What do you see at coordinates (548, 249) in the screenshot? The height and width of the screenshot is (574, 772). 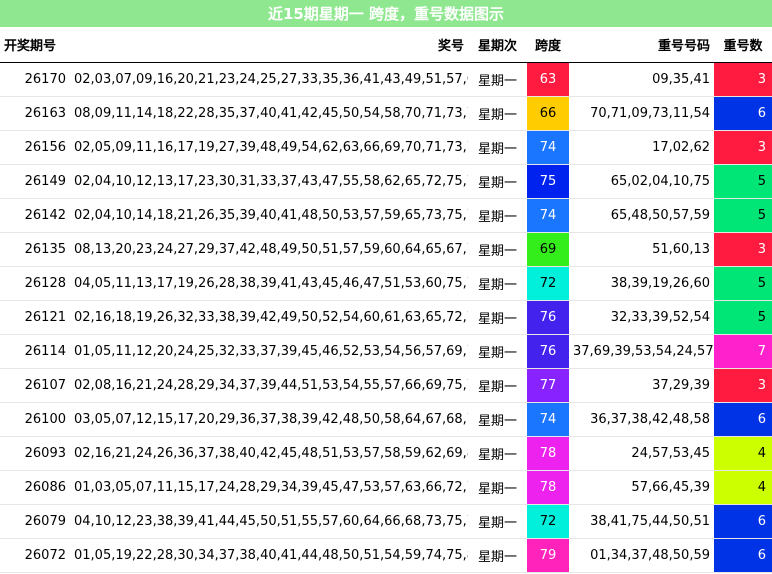 I see `span-cell: 69` at bounding box center [548, 249].